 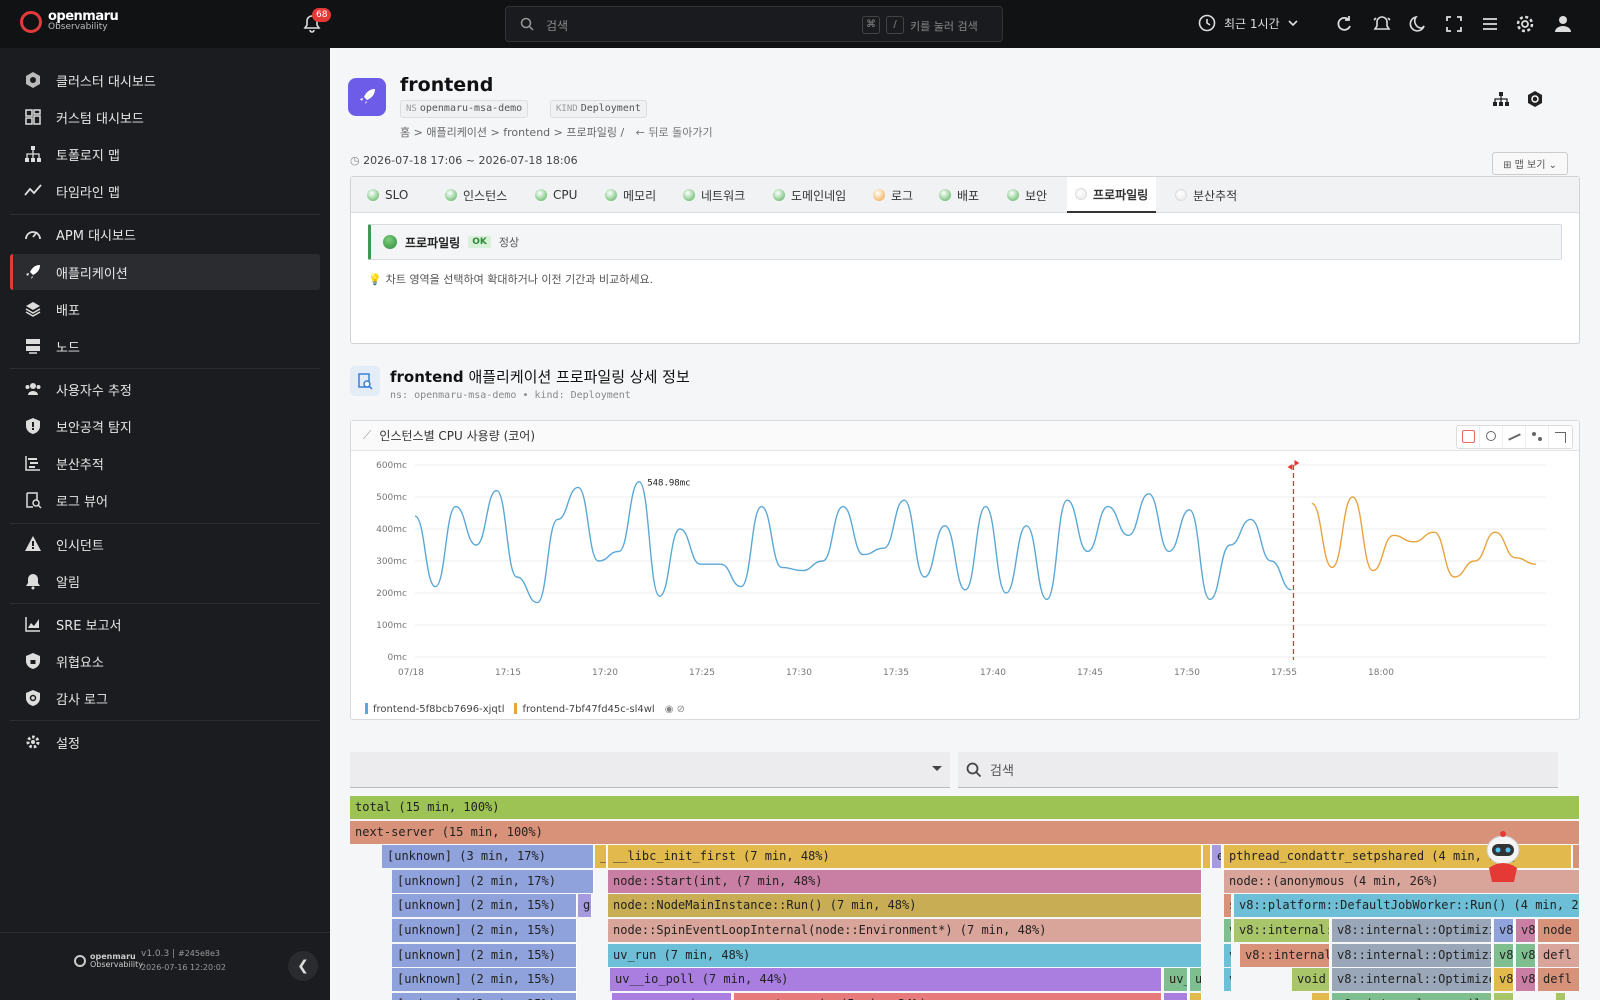 What do you see at coordinates (1321, 996) in the screenshot?
I see `flame-frame: voi` at bounding box center [1321, 996].